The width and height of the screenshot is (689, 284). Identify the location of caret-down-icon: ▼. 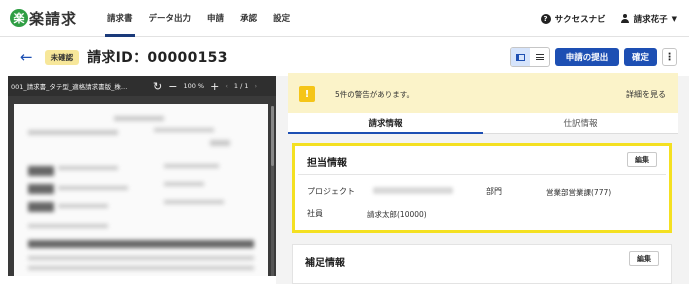
(674, 18).